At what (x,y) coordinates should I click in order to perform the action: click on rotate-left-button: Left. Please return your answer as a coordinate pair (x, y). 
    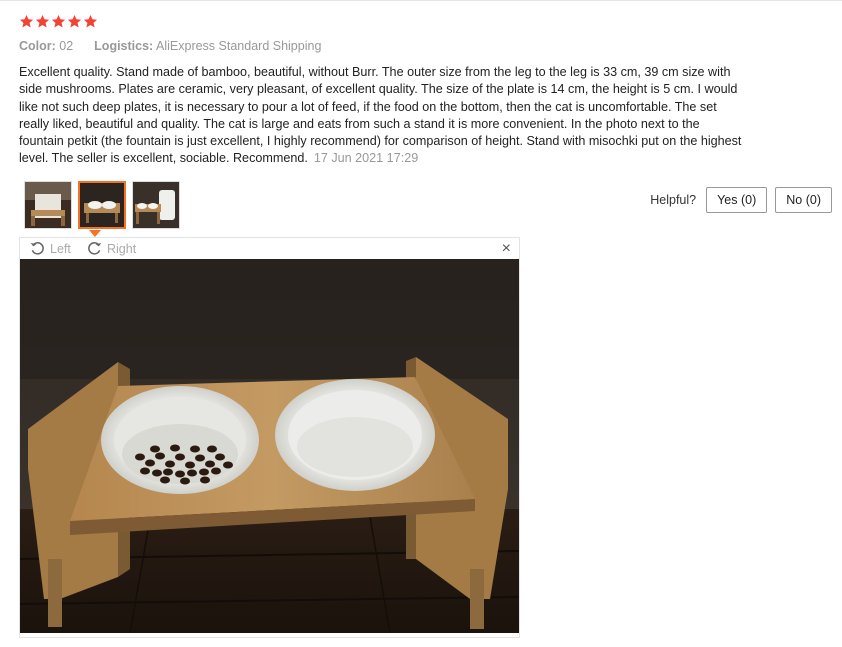
    Looking at the image, I should click on (50, 248).